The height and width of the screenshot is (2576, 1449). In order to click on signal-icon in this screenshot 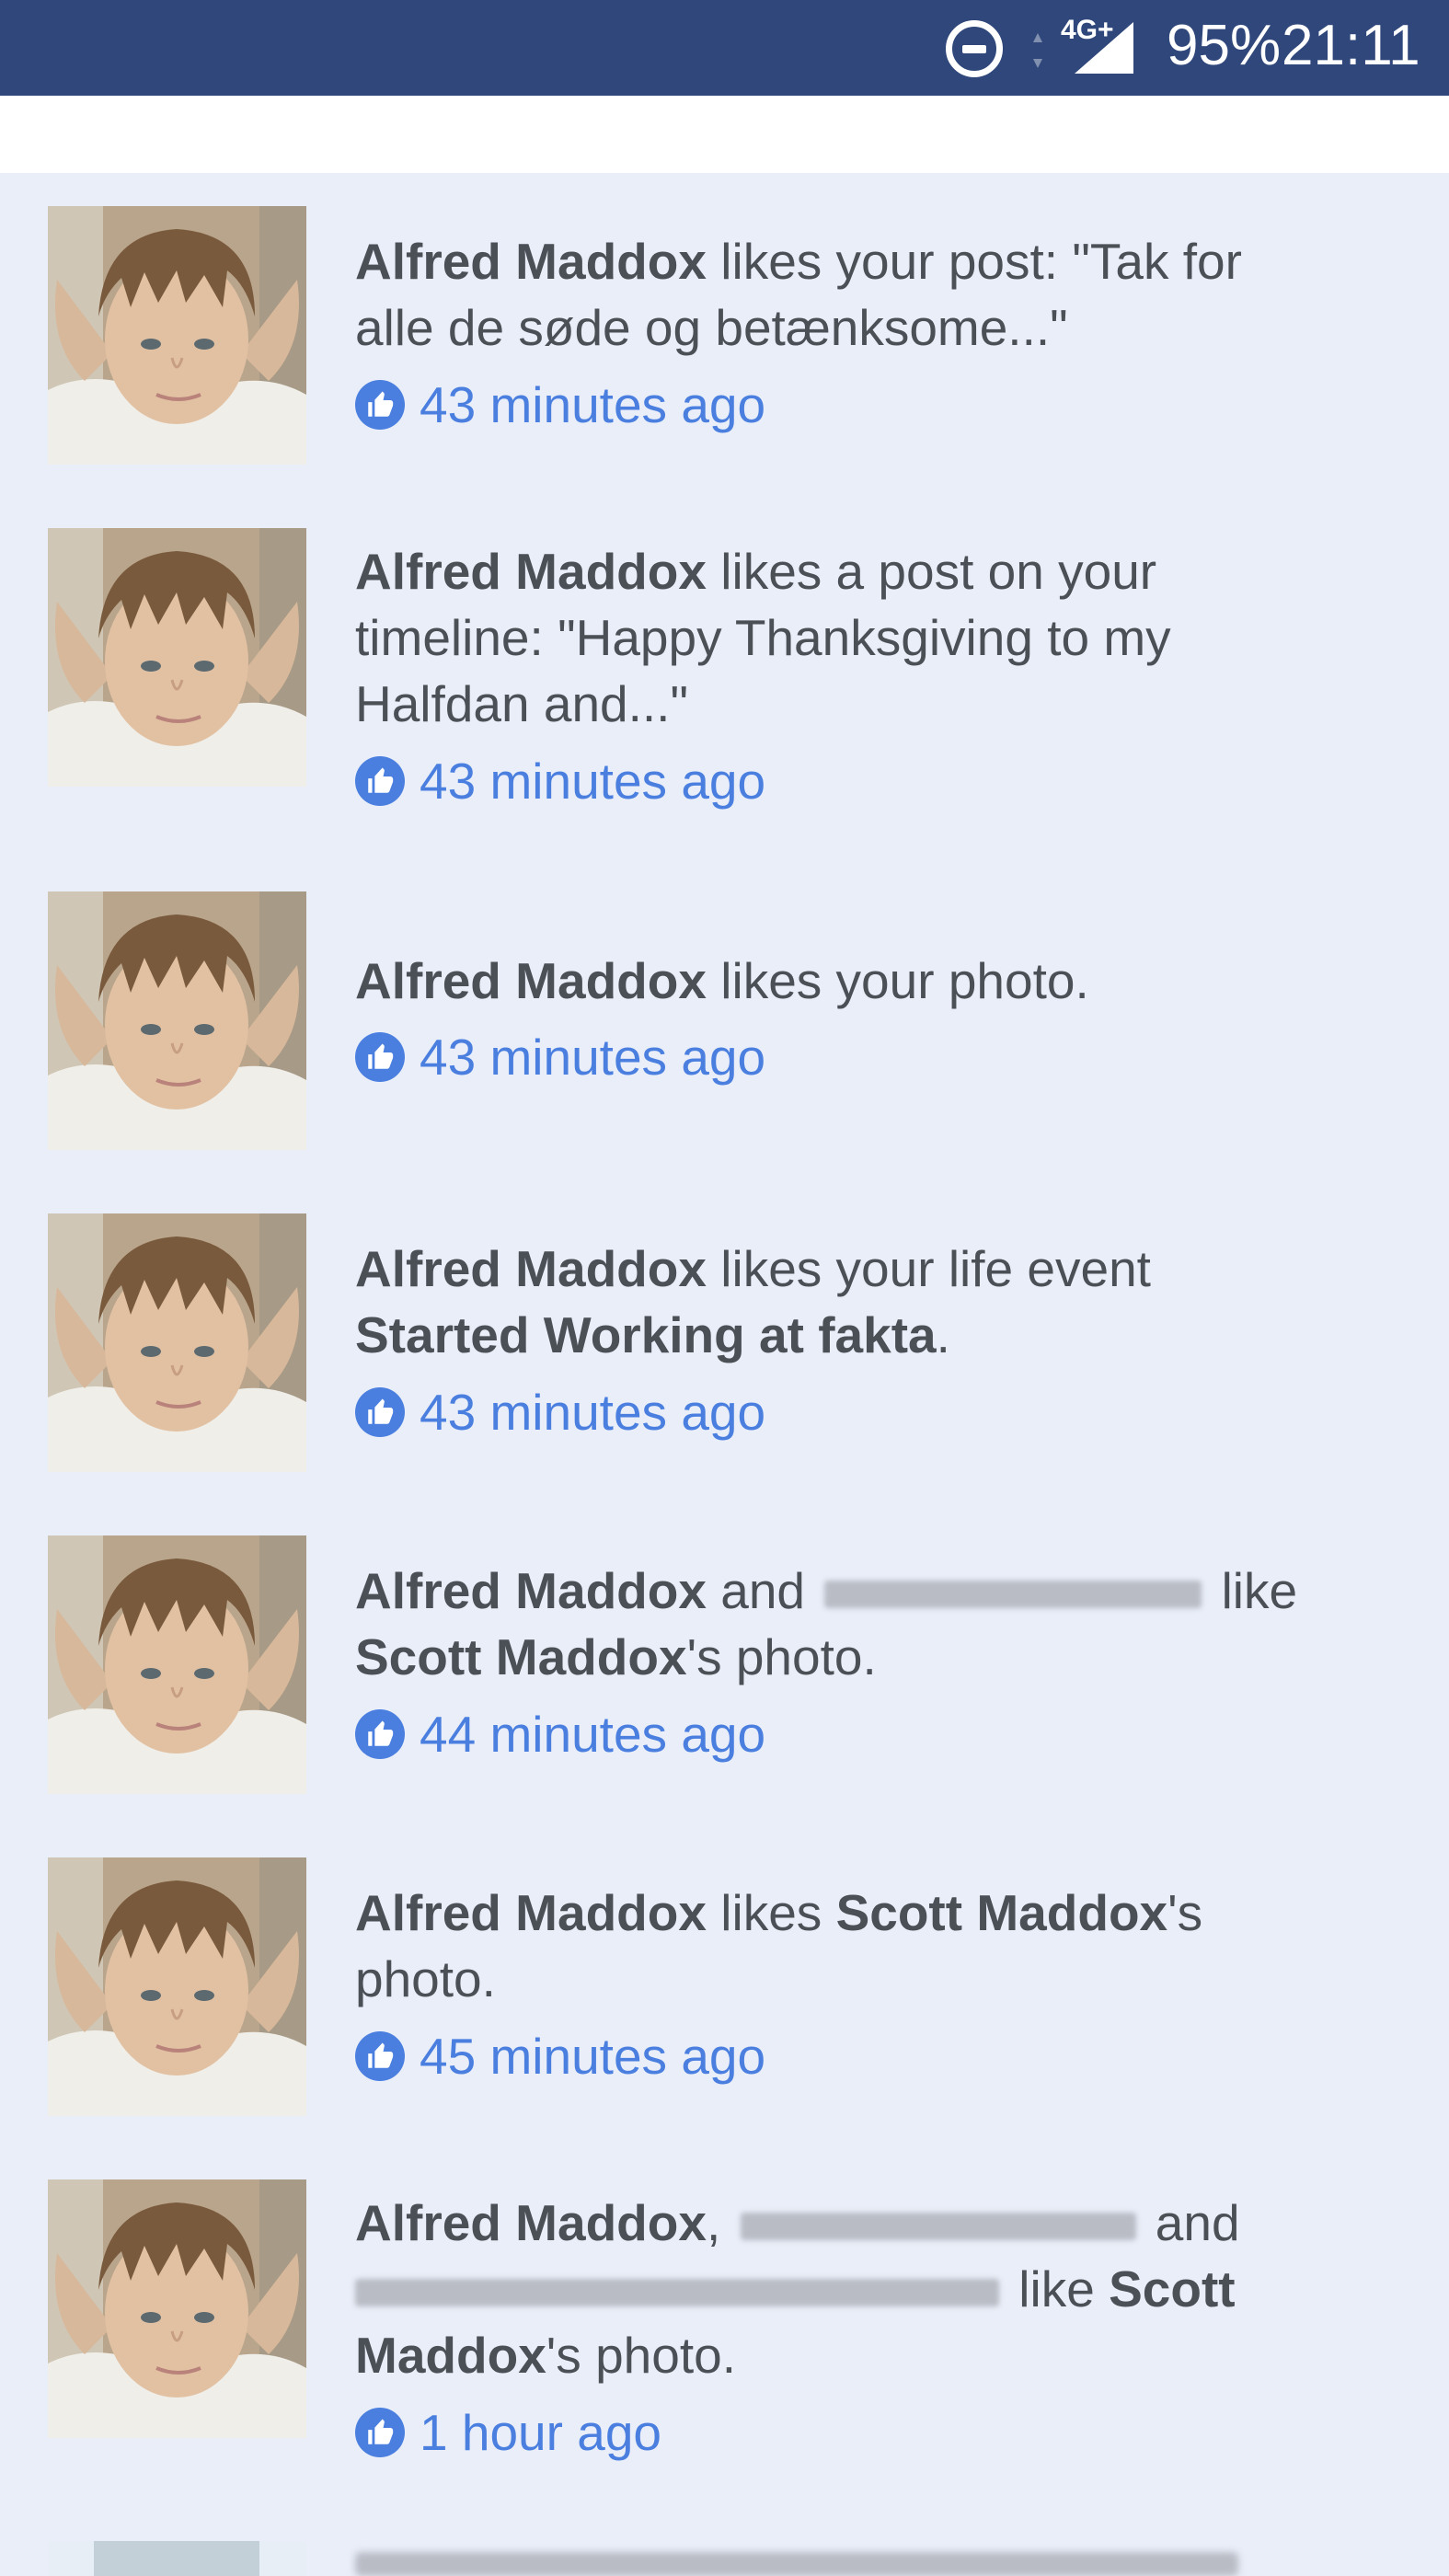, I will do `click(1104, 48)`.